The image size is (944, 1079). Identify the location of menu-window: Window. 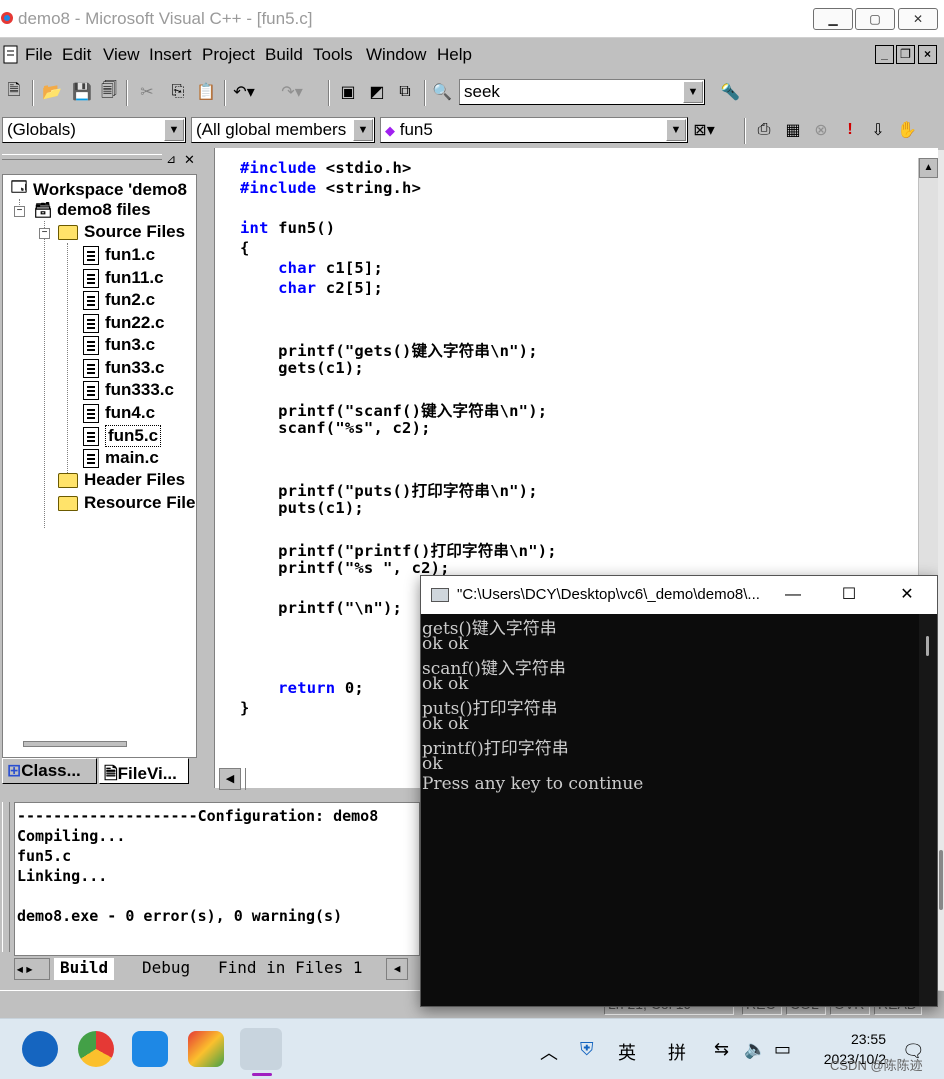
(396, 55).